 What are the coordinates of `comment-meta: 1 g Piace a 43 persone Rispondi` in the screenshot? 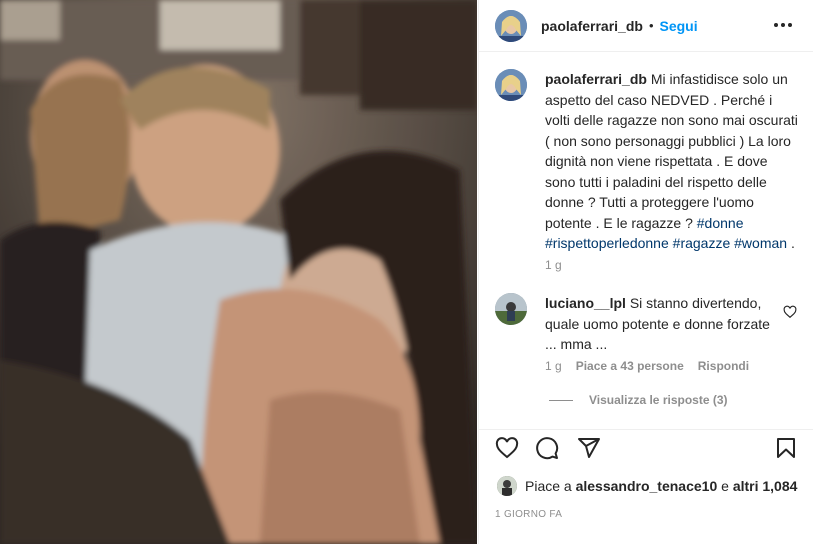 It's located at (647, 366).